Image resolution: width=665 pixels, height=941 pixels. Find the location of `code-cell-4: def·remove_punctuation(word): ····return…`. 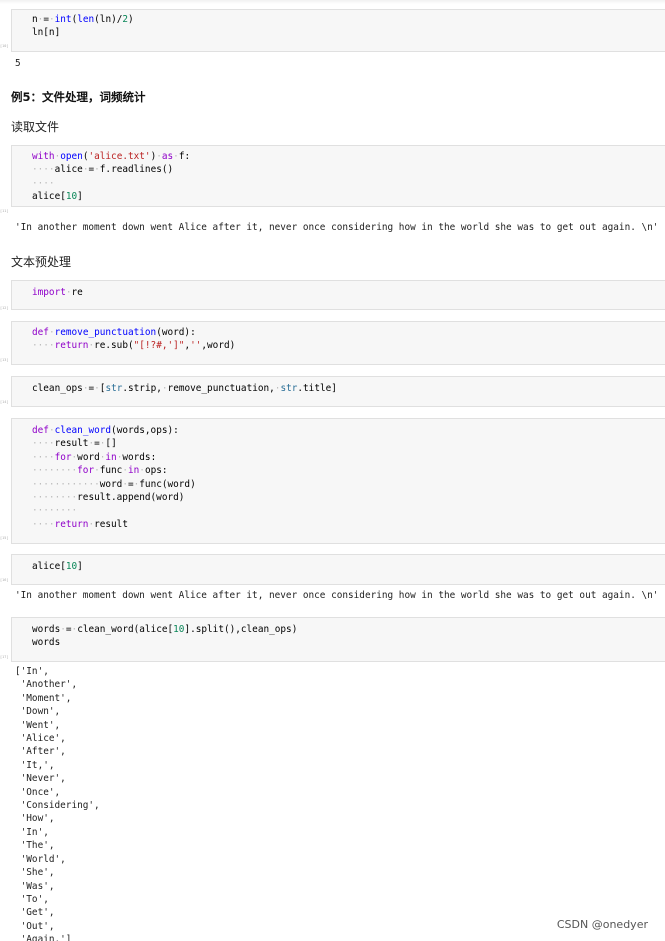

code-cell-4: def·remove_punctuation(word): ····return… is located at coordinates (338, 343).